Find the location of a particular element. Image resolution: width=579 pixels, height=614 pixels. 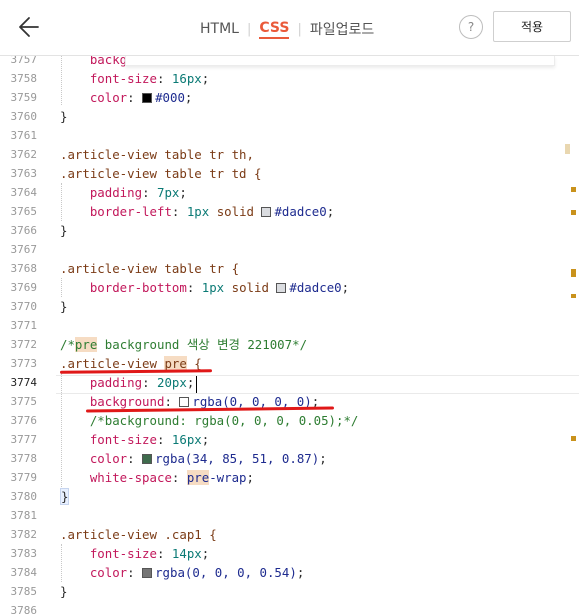

css-property: border-left is located at coordinates (130, 211).